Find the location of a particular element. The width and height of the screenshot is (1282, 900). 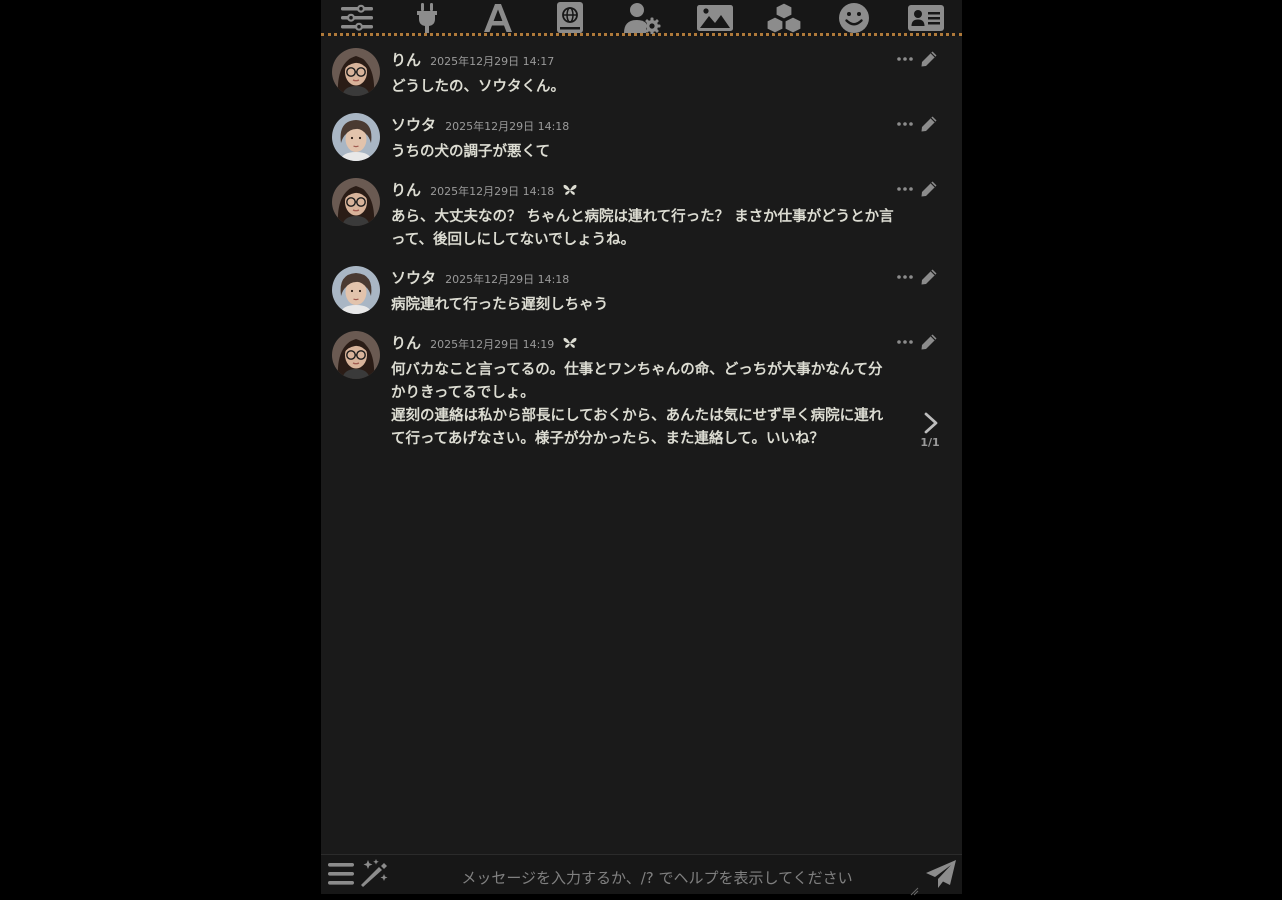

message-timestamp: 2025年12月29日 14:19 is located at coordinates (492, 344).